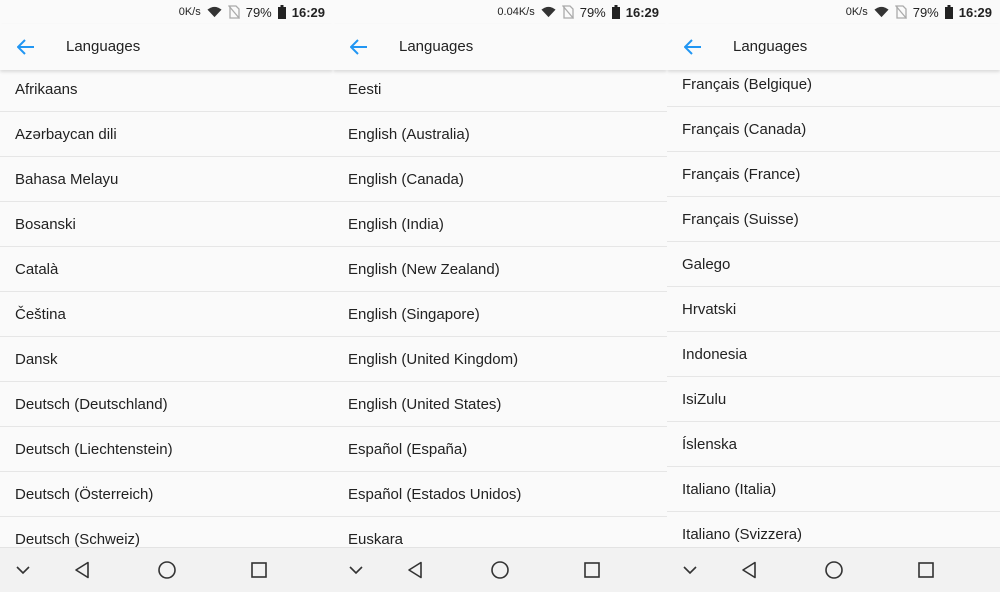 The width and height of the screenshot is (1000, 592). What do you see at coordinates (500, 224) in the screenshot?
I see `language-item-english-india: English (India)` at bounding box center [500, 224].